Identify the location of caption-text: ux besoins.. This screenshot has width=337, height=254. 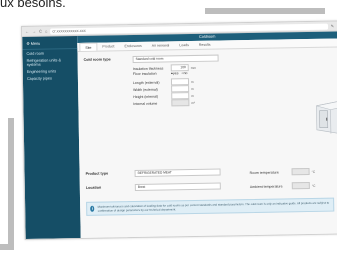
(33, 5).